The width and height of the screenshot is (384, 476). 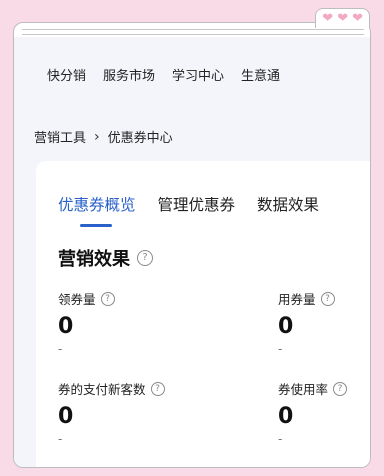 What do you see at coordinates (97, 136) in the screenshot?
I see `chevron-right-icon: ›` at bounding box center [97, 136].